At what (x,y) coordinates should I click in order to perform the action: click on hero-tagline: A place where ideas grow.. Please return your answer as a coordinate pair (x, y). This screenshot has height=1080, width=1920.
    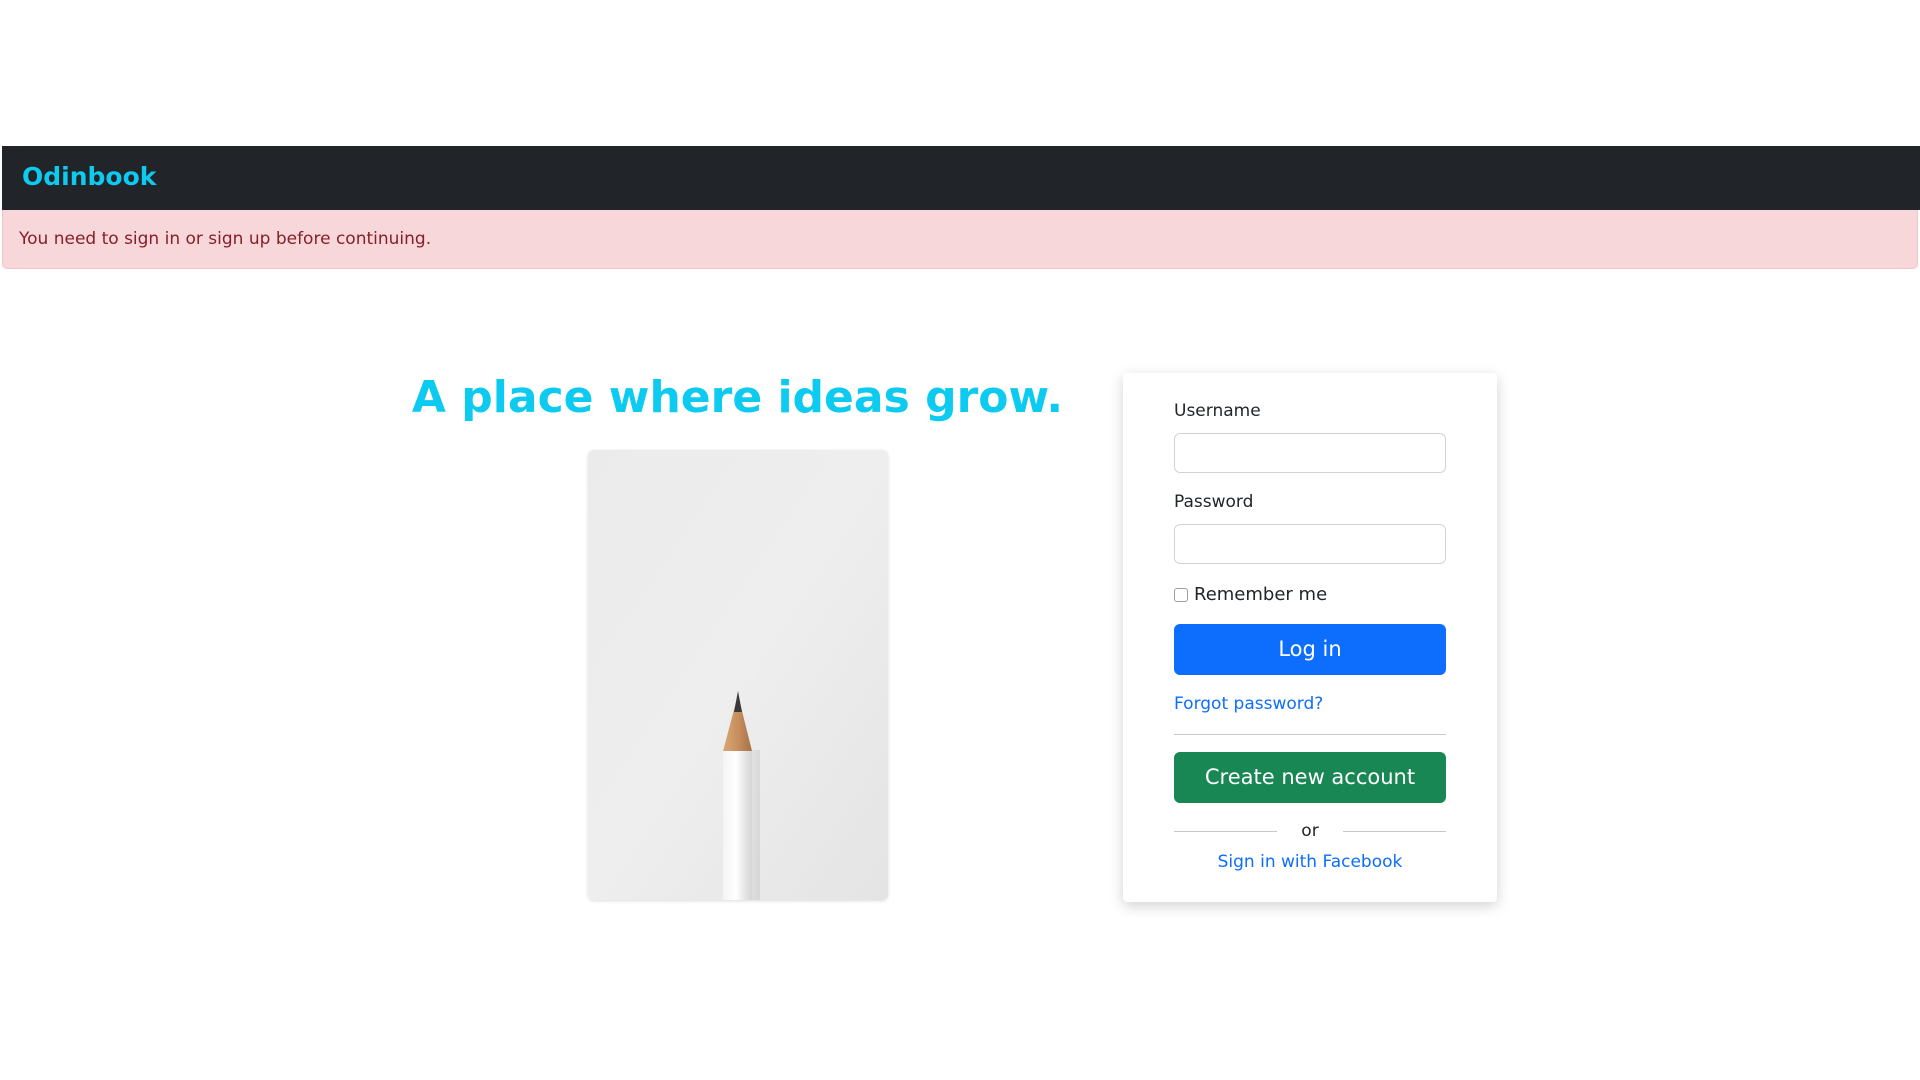
    Looking at the image, I should click on (737, 397).